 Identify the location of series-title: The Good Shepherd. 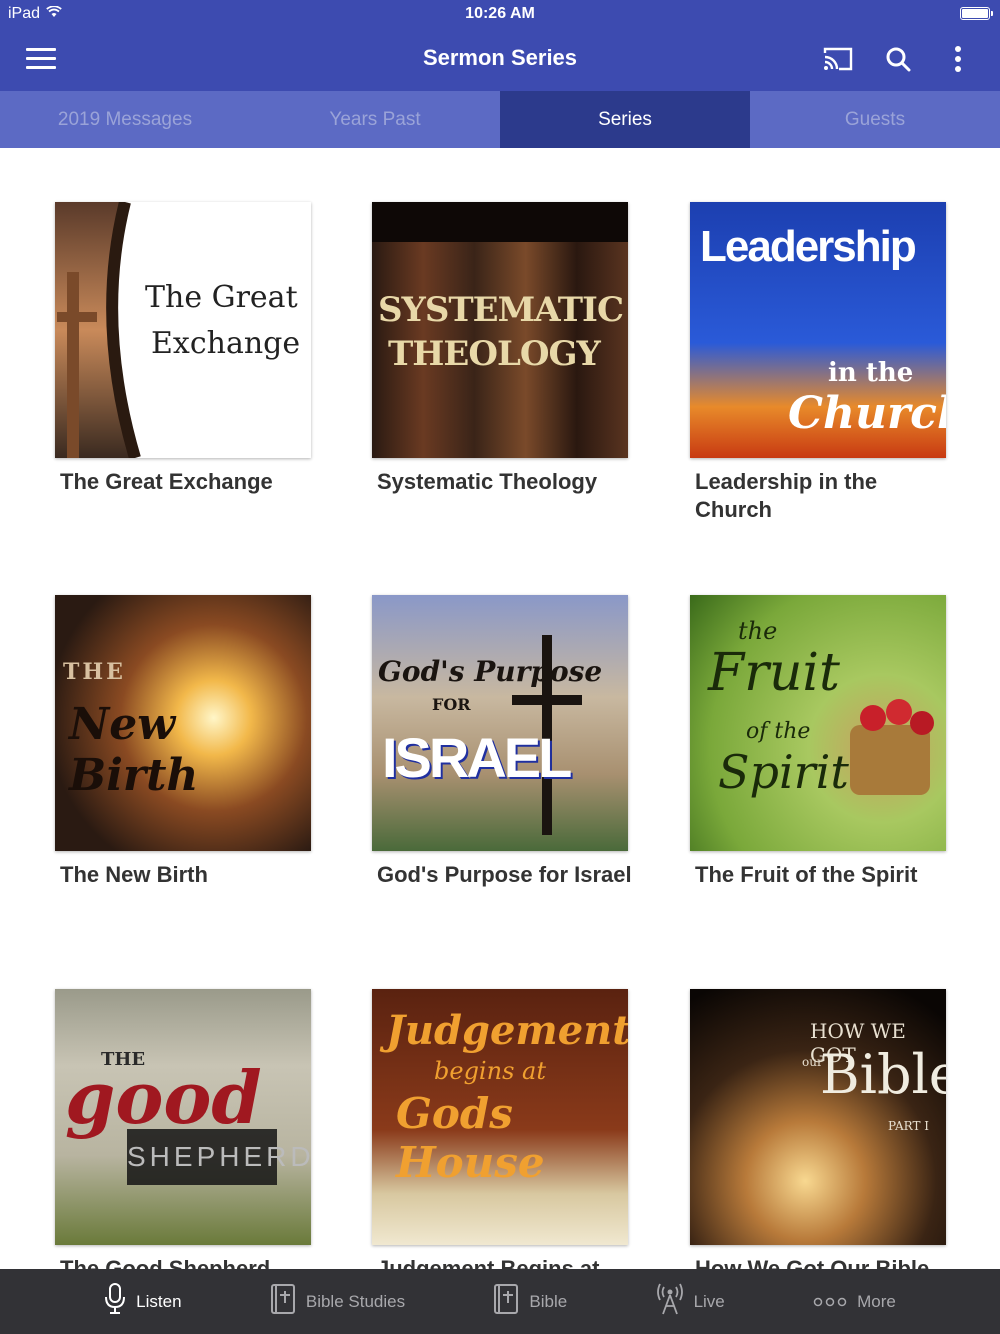
(165, 1262).